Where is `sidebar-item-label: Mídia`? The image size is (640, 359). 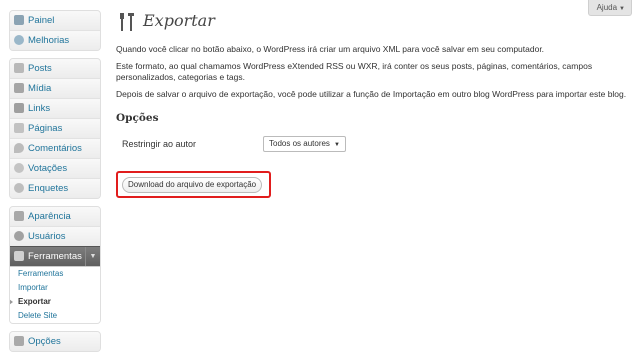 sidebar-item-label: Mídia is located at coordinates (40, 88).